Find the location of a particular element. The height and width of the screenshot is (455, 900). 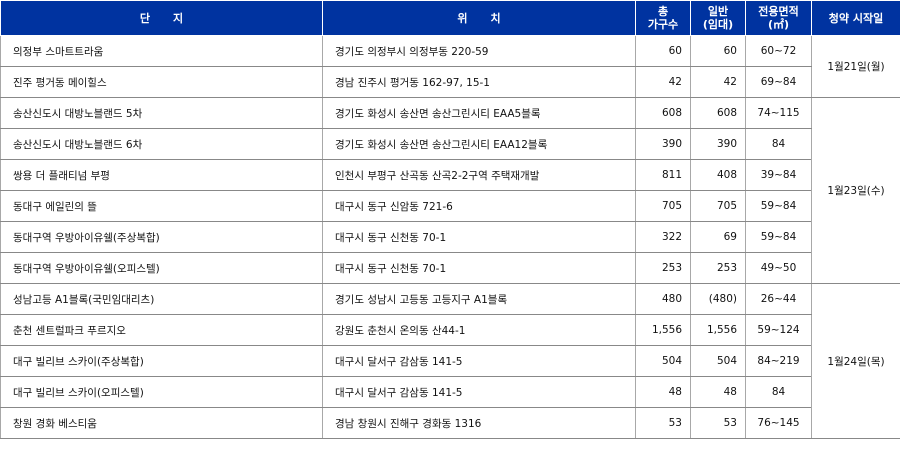

start-date: 1월23일(수) is located at coordinates (855, 190).